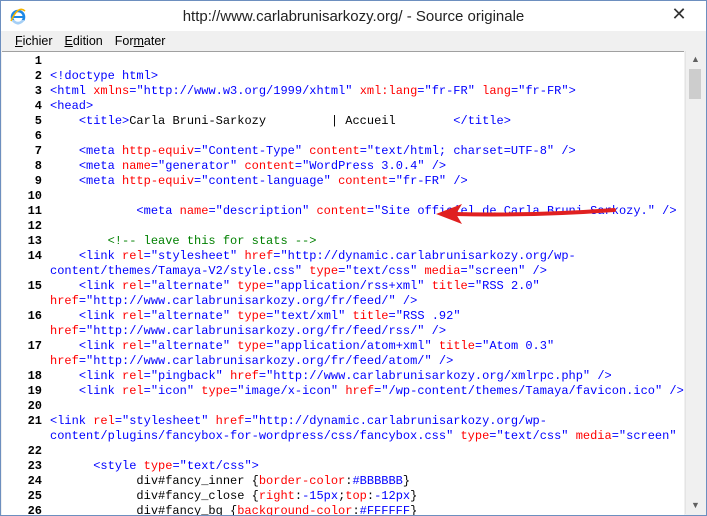  Describe the element at coordinates (363, 166) in the screenshot. I see `code-token: "WordPress 3.0.4"` at that location.